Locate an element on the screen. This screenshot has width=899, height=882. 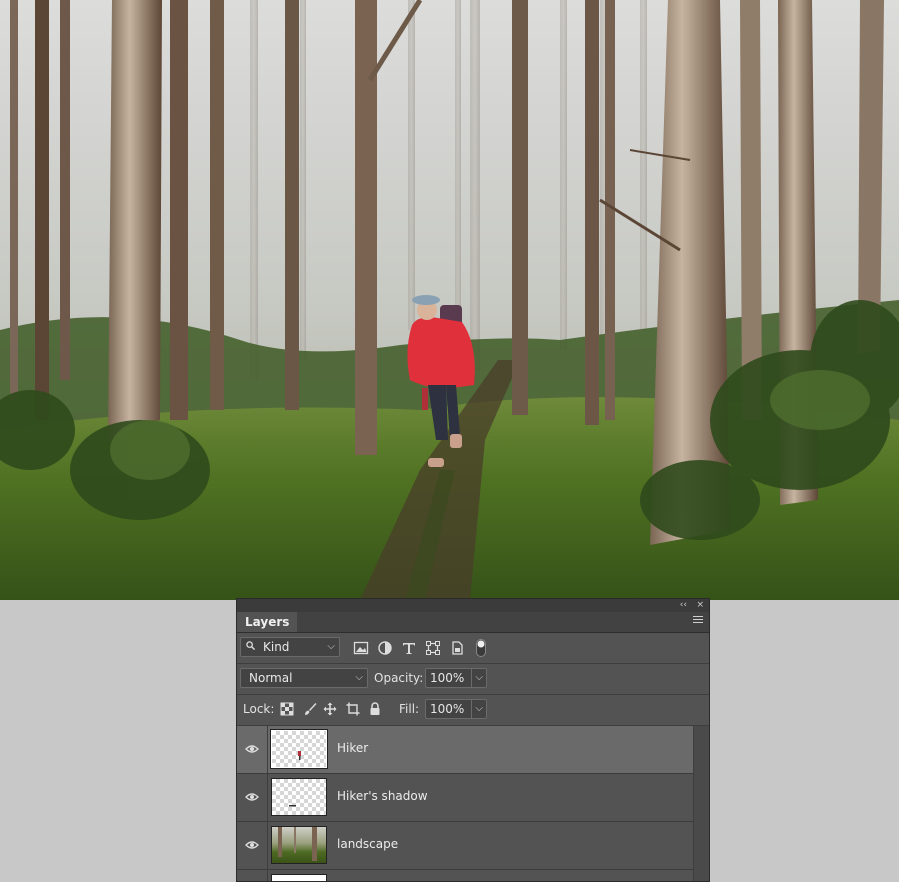
shape-filter-icon is located at coordinates (433, 648).